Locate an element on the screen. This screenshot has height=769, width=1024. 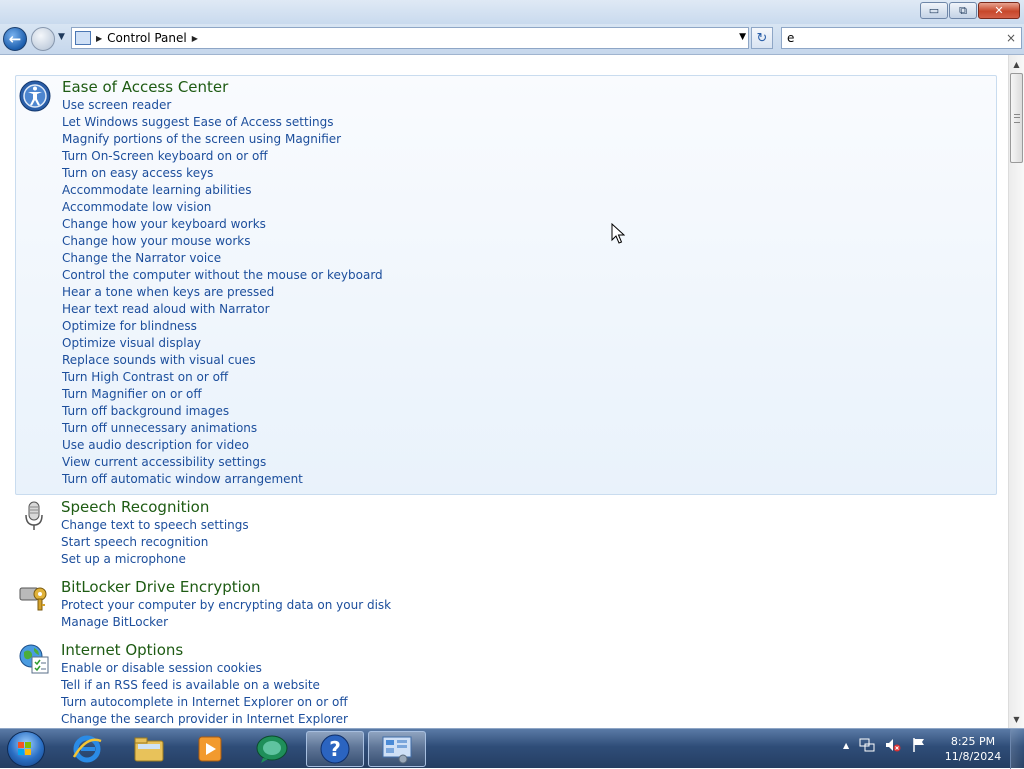
action-center-flag-icon is located at coordinates (919, 745).